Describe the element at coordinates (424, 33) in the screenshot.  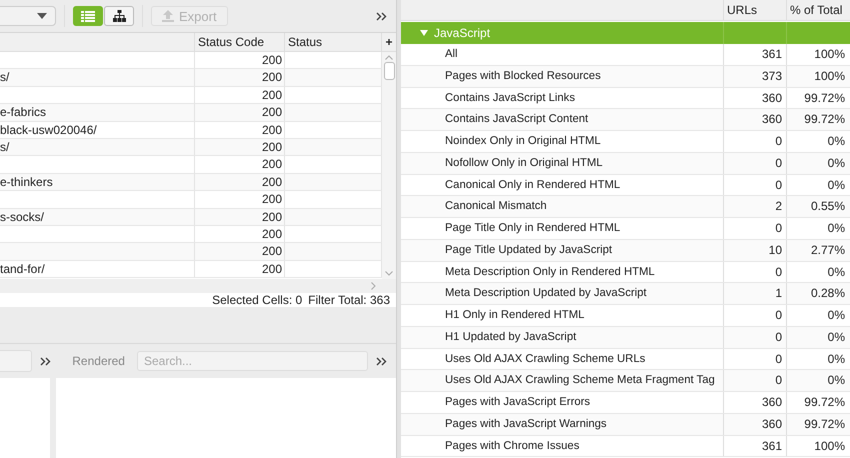
I see `expand-triangle-icon` at that location.